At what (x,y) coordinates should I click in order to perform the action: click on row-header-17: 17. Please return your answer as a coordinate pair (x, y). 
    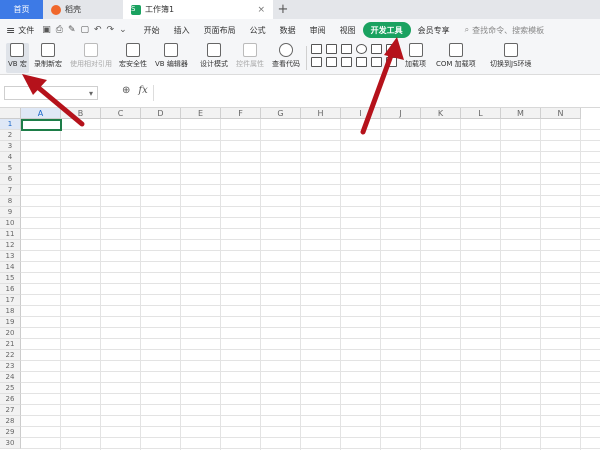
    Looking at the image, I should click on (10, 300).